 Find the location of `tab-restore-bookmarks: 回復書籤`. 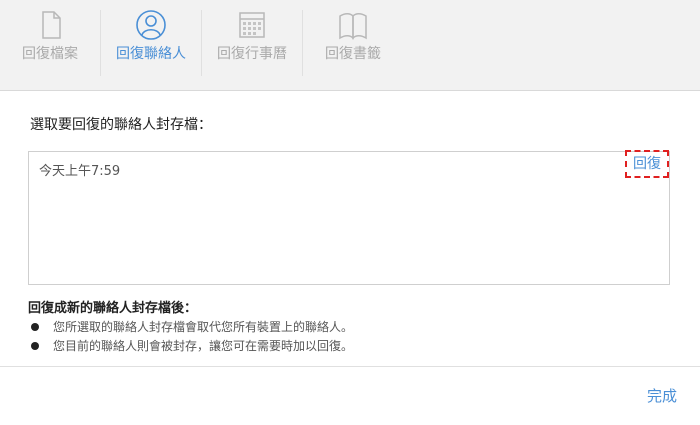

tab-restore-bookmarks: 回復書籤 is located at coordinates (353, 45).